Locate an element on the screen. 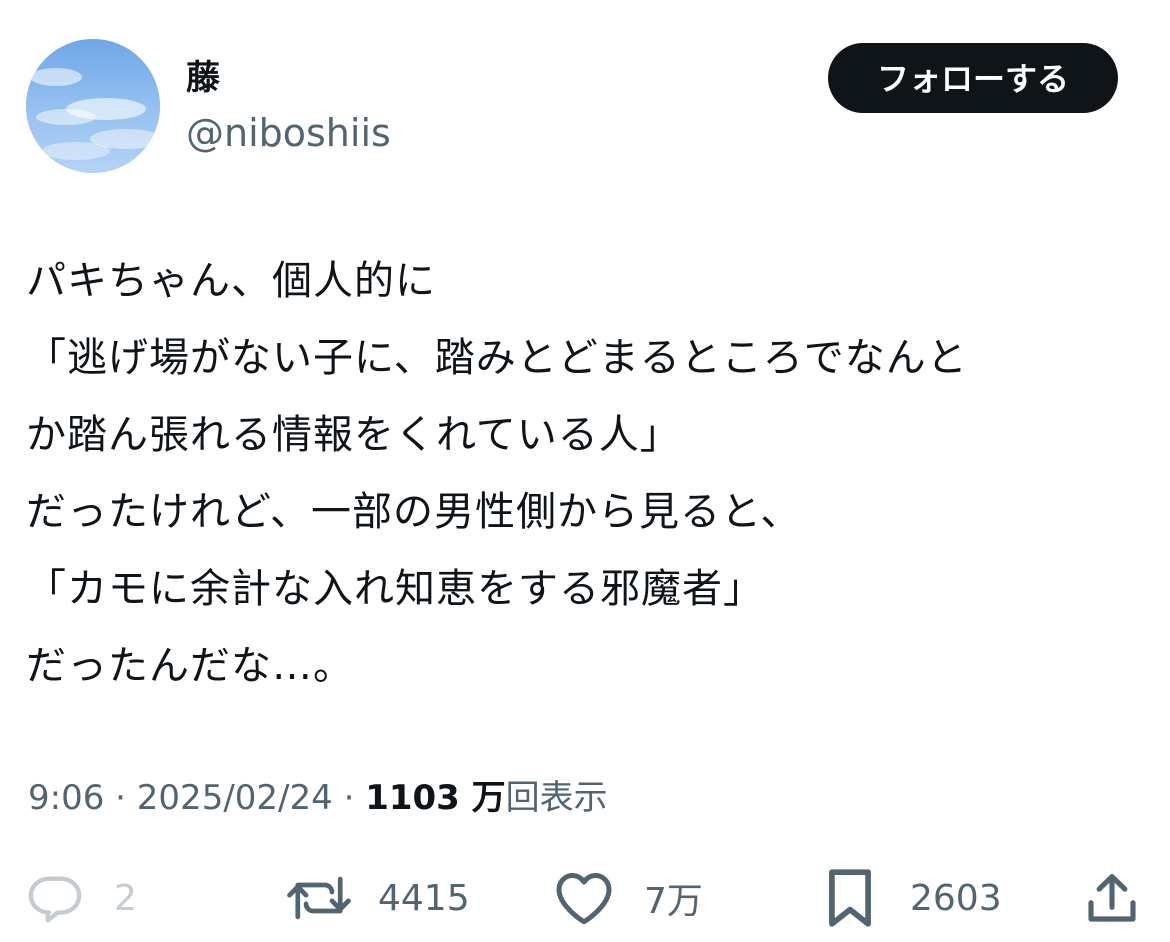 The height and width of the screenshot is (942, 1170). tweet-line: か踏ん張れる情報をくれている人」 is located at coordinates (353, 435).